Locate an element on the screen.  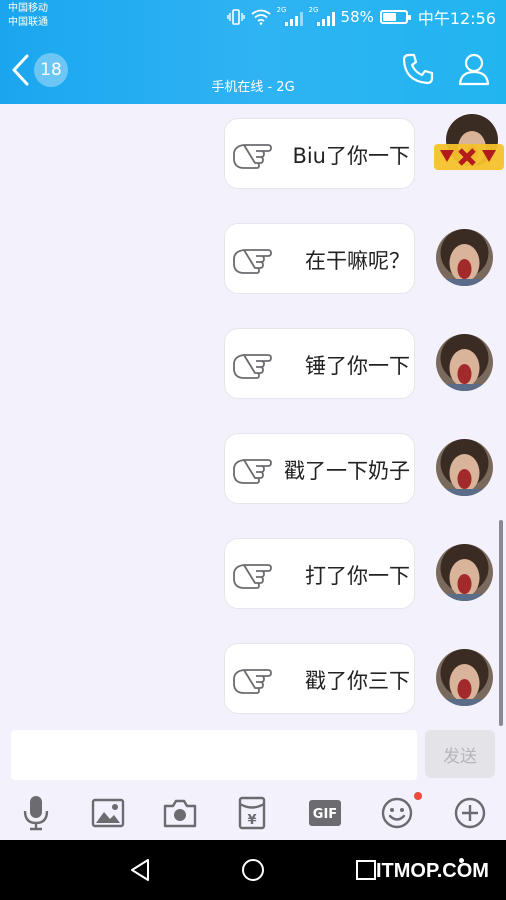
camera-button is located at coordinates (180, 813).